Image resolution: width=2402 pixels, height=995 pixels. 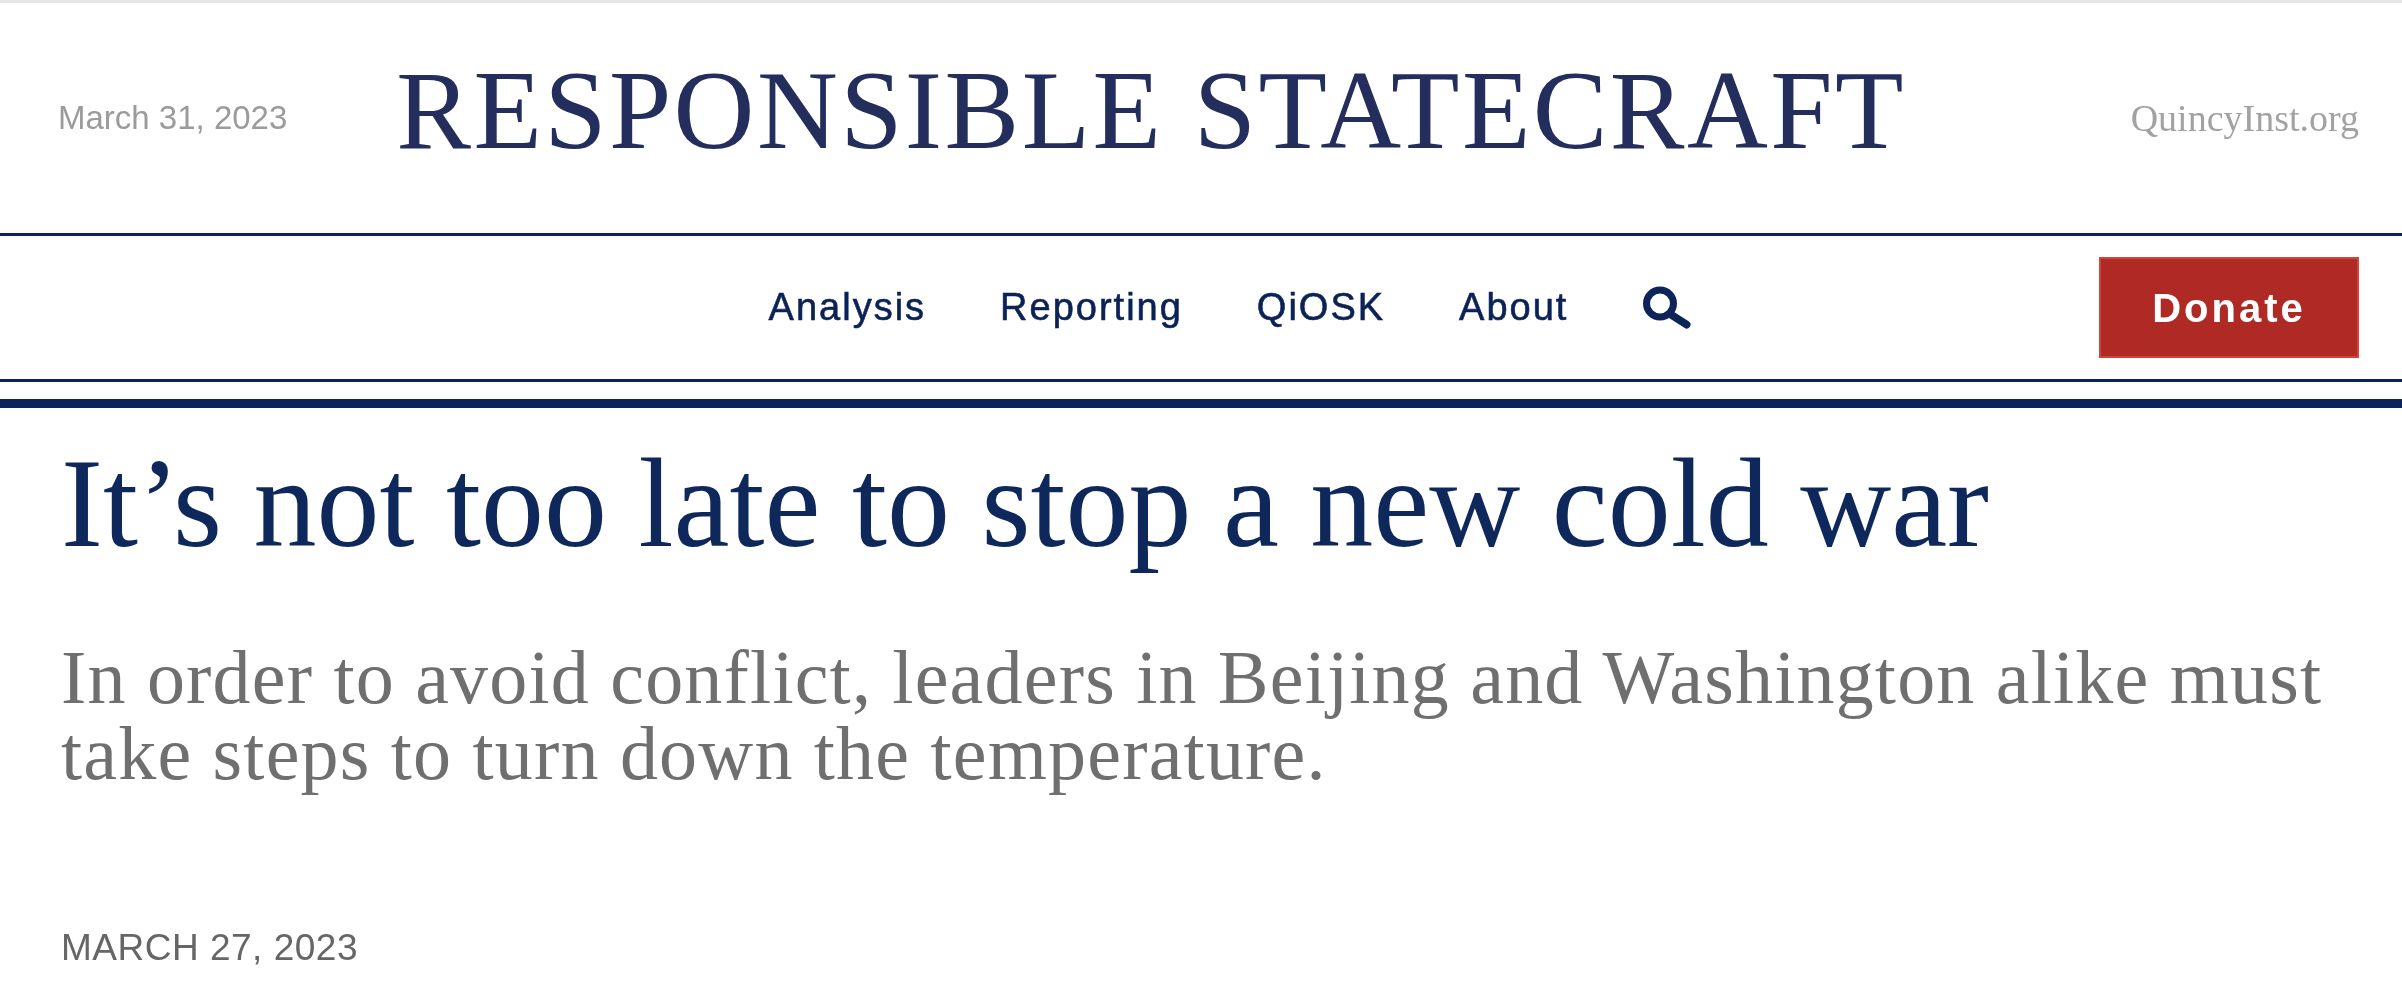 I want to click on site-logo: RESPONSIBLE STATECRAFT, so click(x=1151, y=111).